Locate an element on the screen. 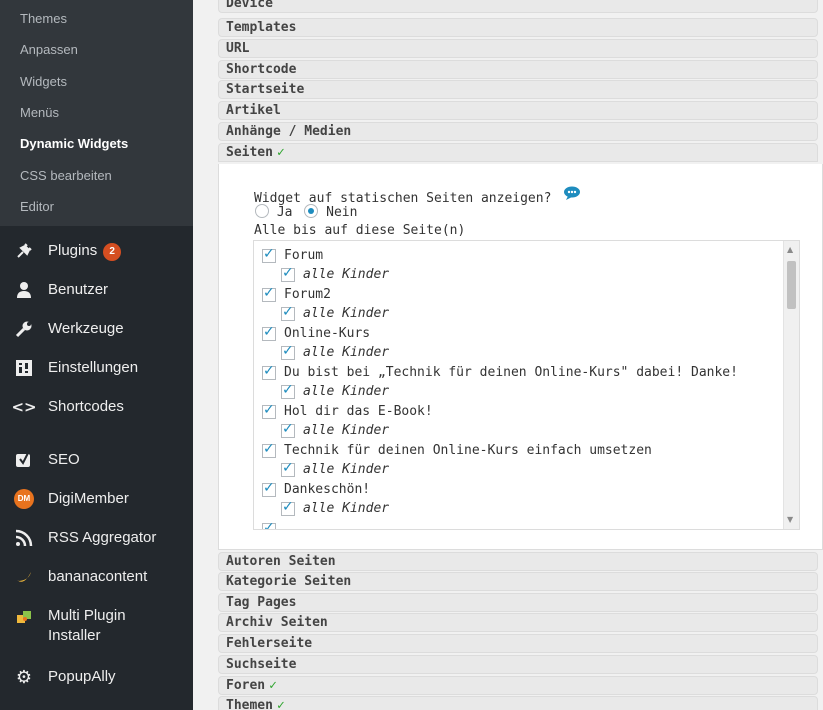  submenu-item-css-bearbeiten: CSS bearbeiten is located at coordinates (66, 175).